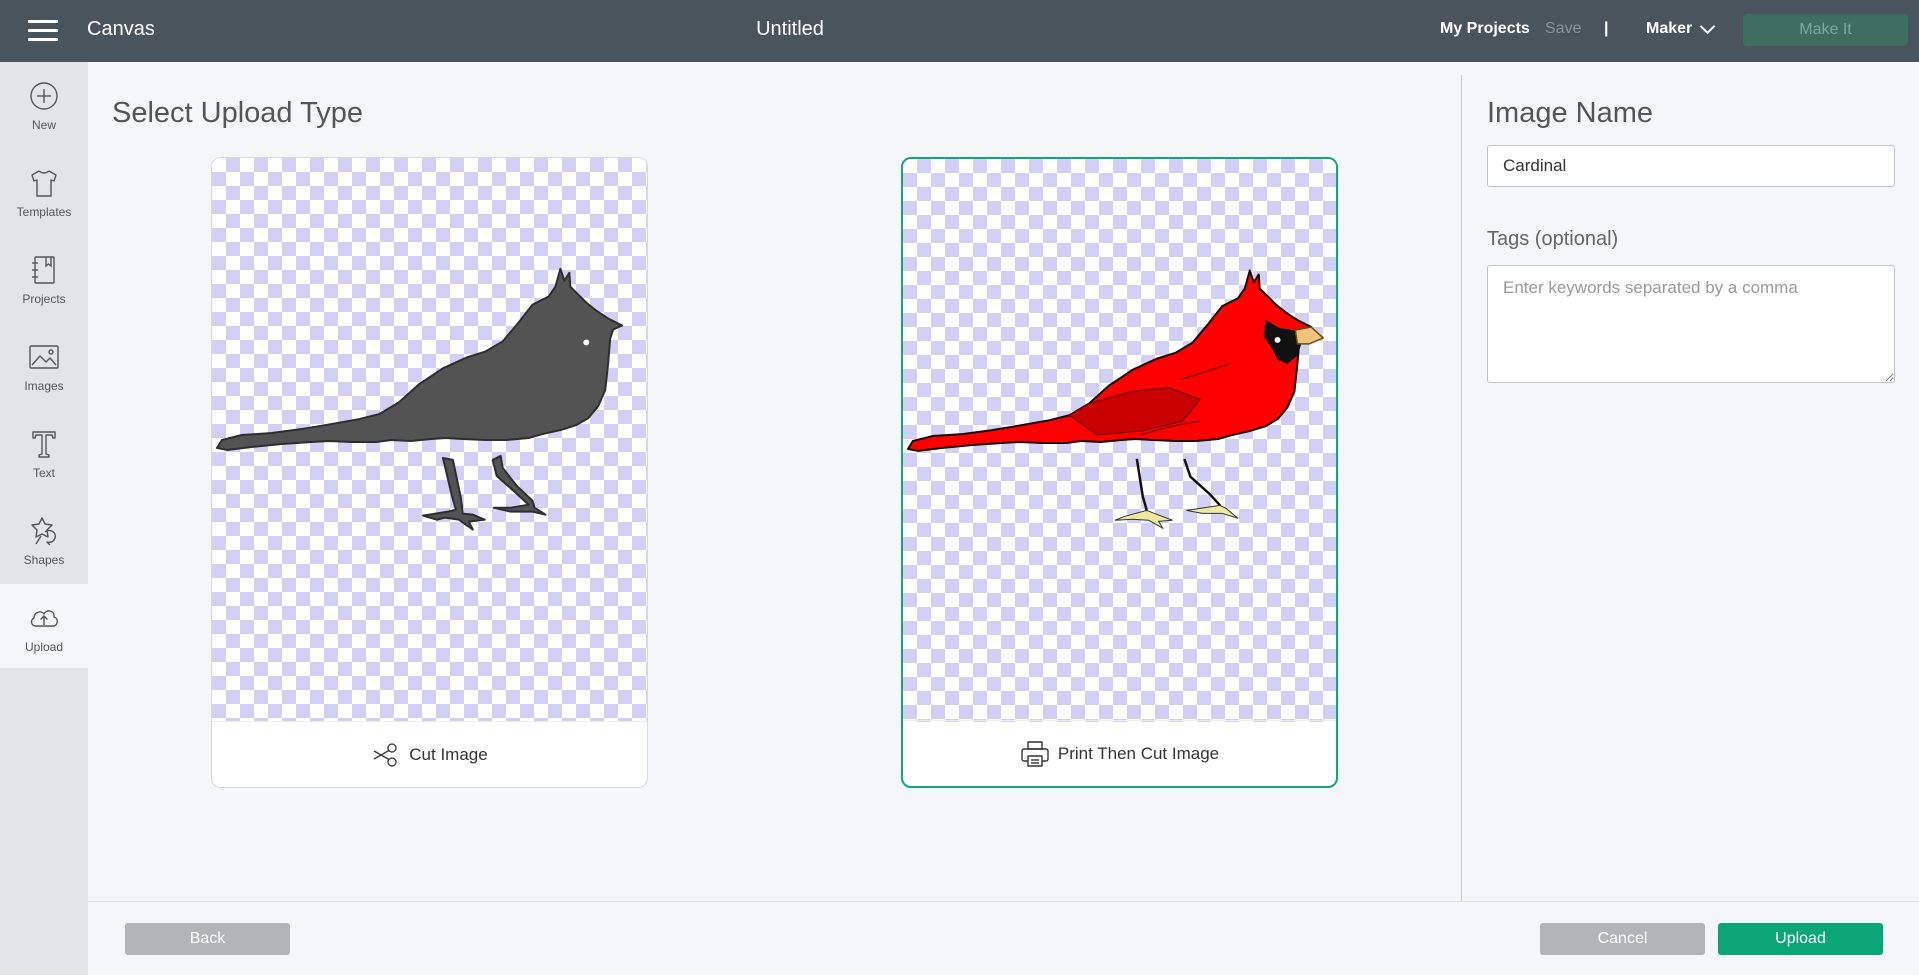  What do you see at coordinates (44, 618) in the screenshot?
I see `cloud-upload-icon` at bounding box center [44, 618].